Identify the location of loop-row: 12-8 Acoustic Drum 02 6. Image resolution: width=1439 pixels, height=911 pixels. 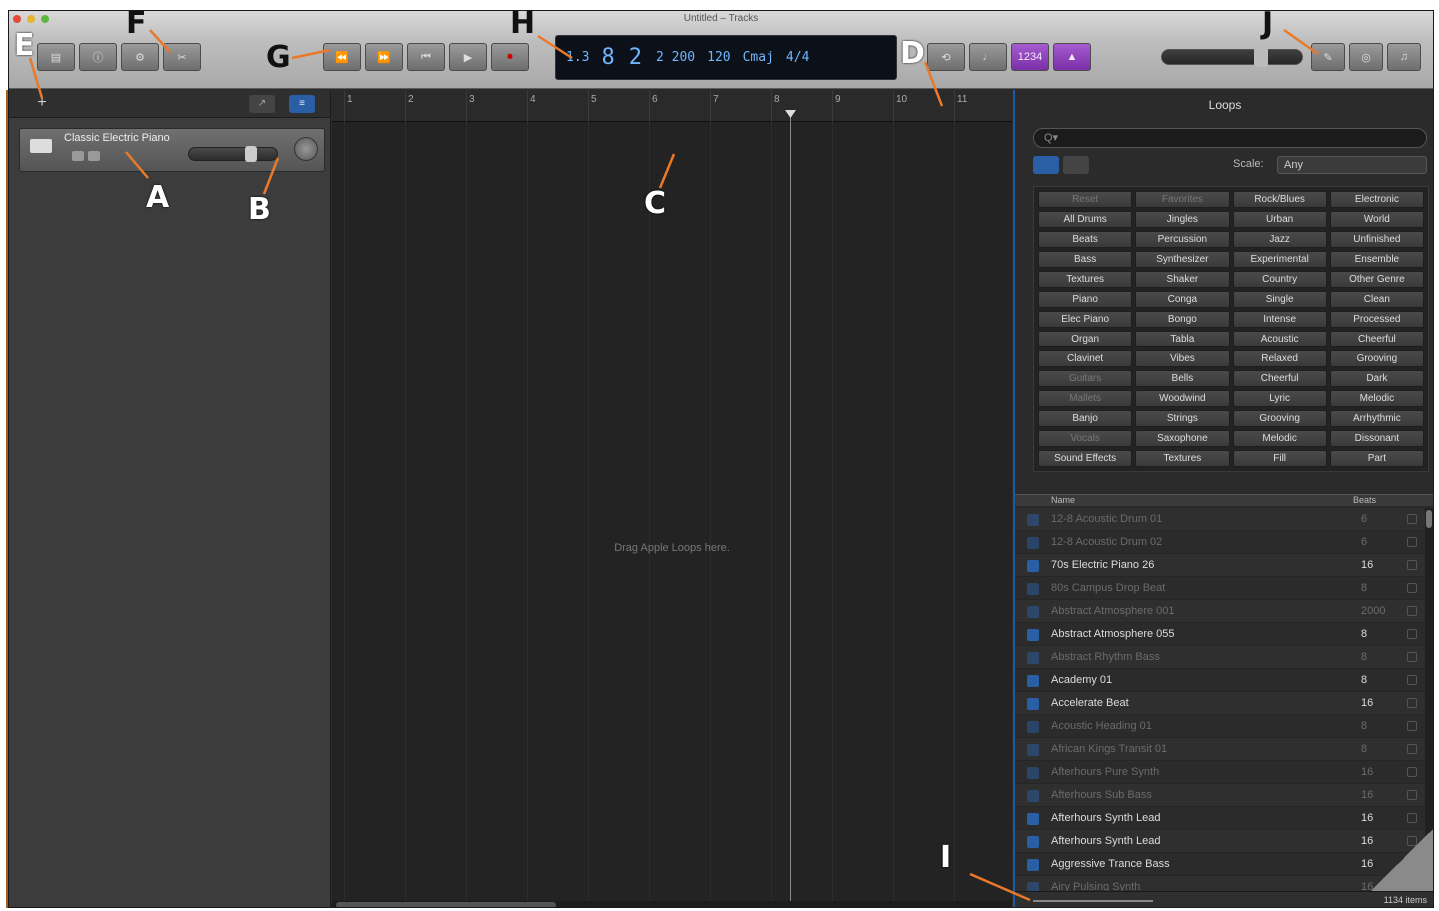
(1220, 542).